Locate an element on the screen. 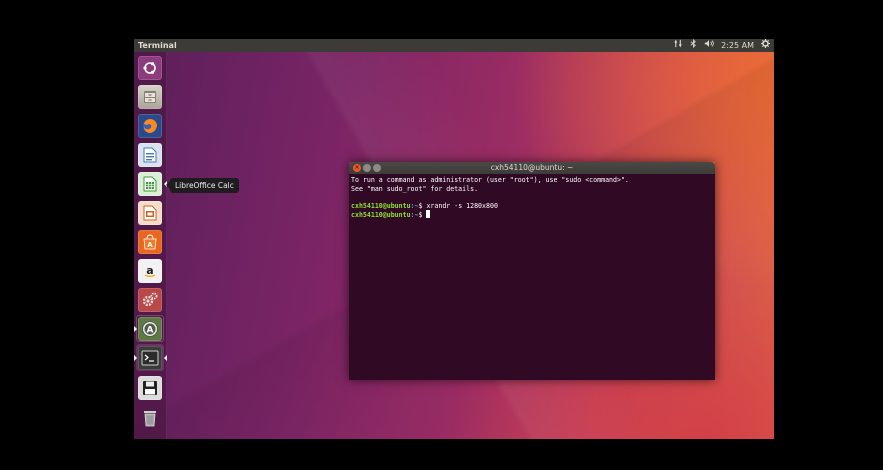  launcher-item-calc is located at coordinates (151, 183).